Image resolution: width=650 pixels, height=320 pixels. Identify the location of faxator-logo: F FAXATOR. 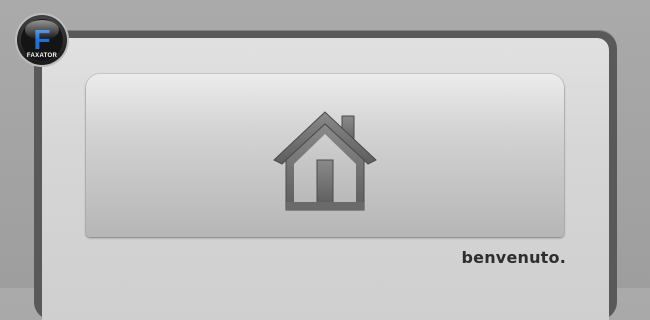
(42, 40).